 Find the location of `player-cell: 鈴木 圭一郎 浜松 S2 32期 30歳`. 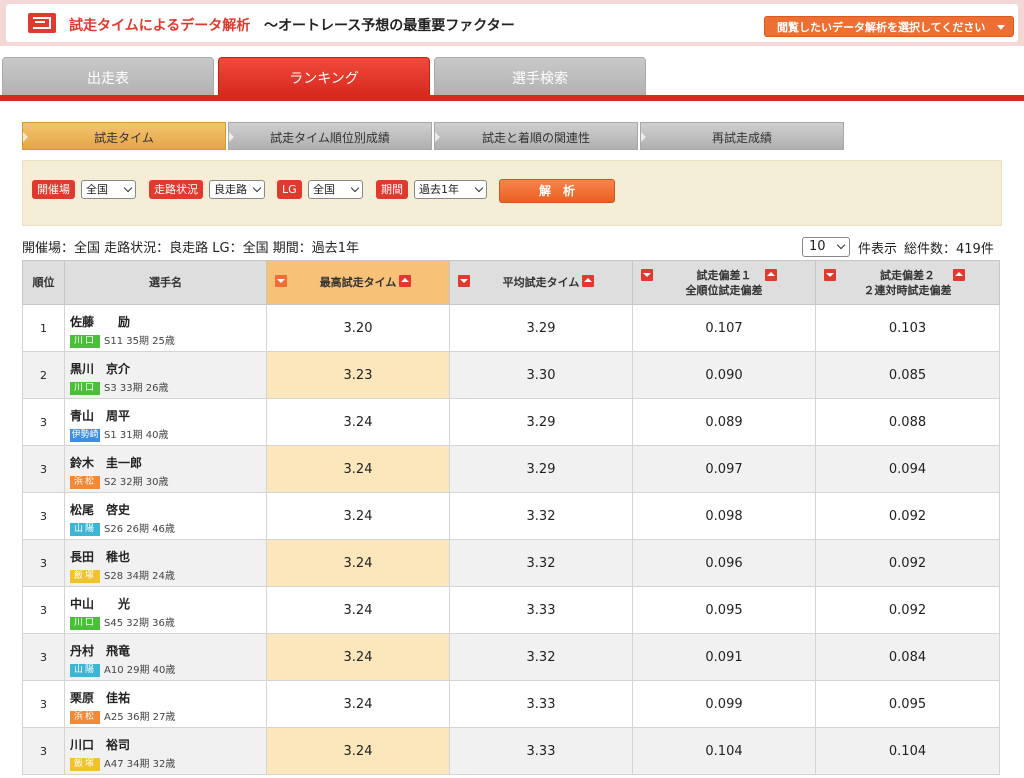

player-cell: 鈴木 圭一郎 浜松 S2 32期 30歳 is located at coordinates (165, 469).